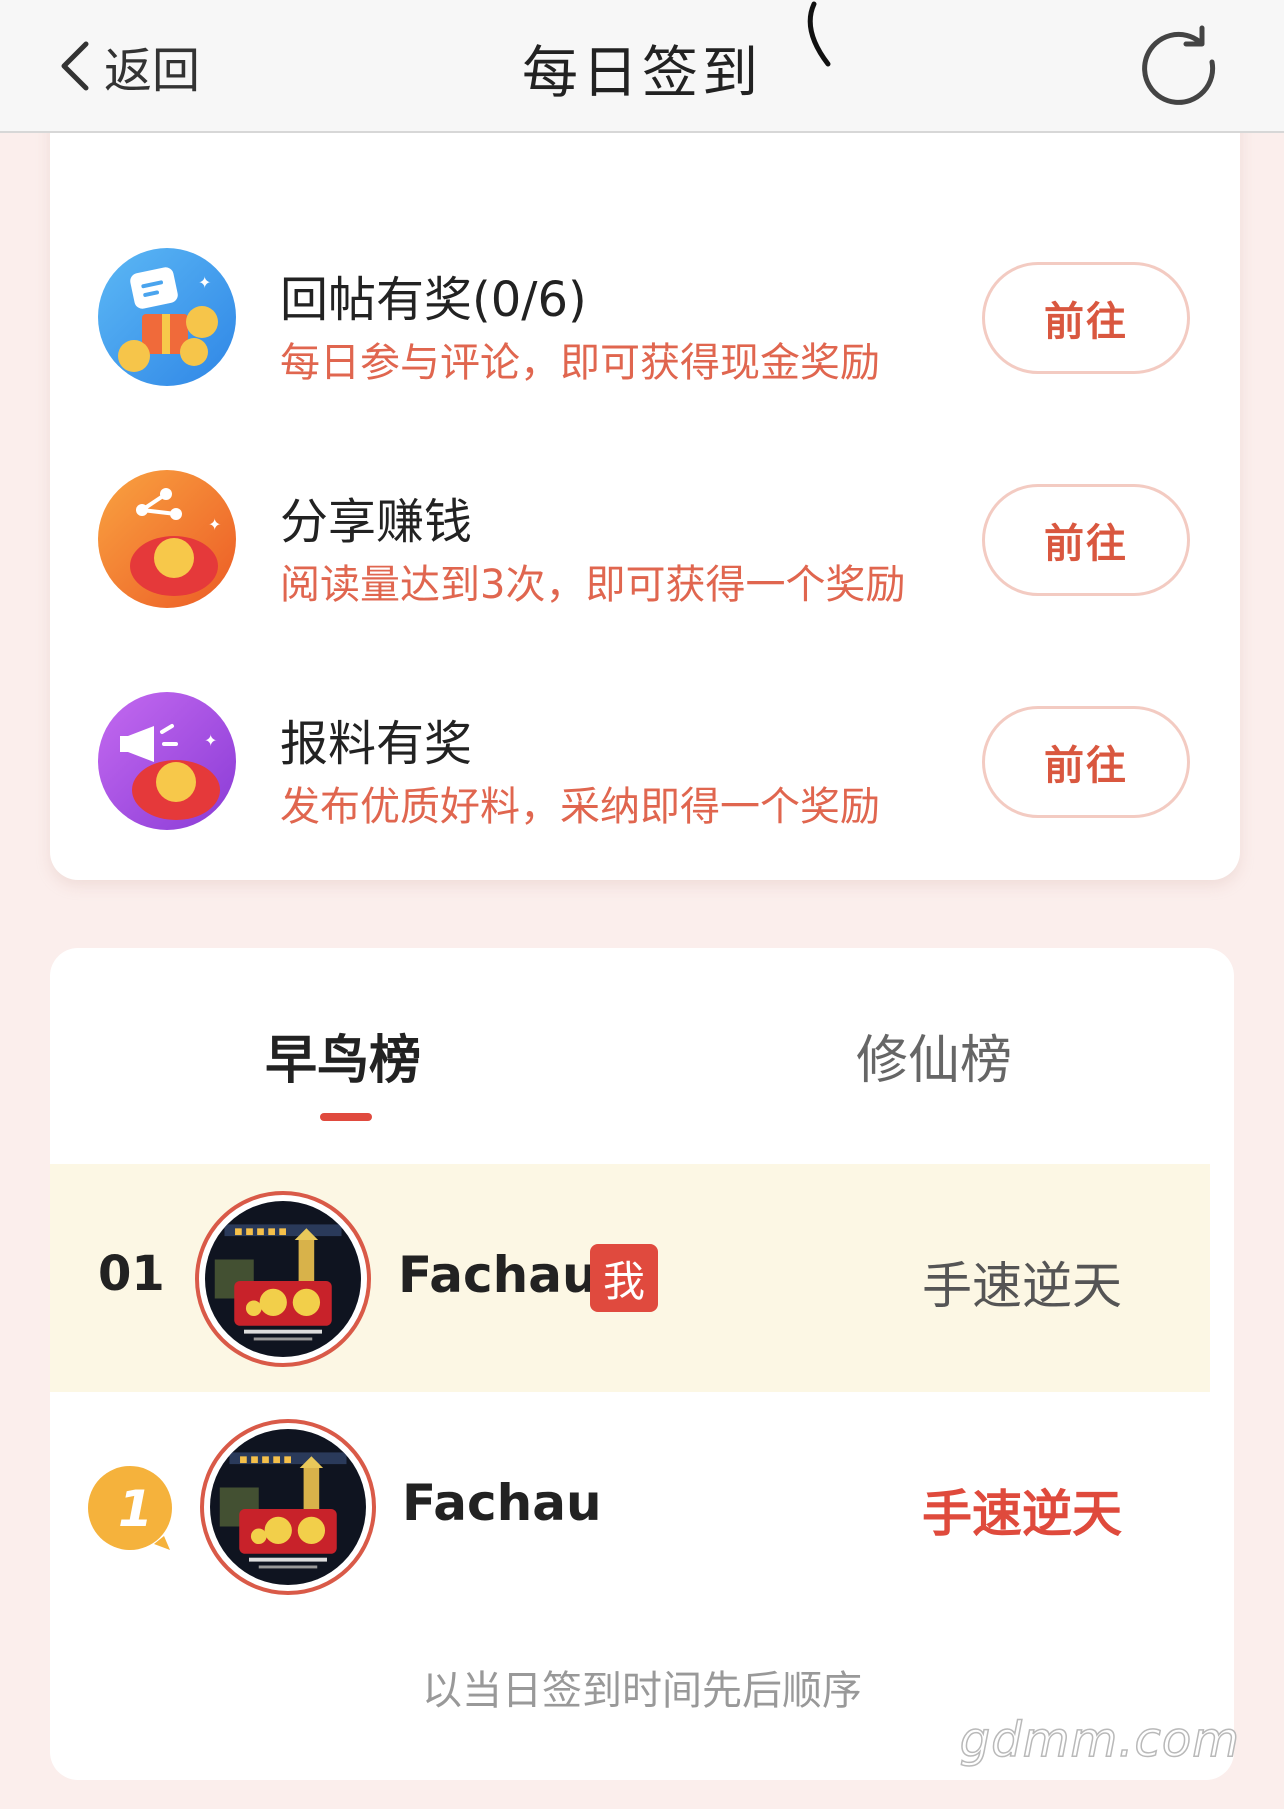  What do you see at coordinates (433, 300) in the screenshot?
I see `task-title: 回帖有奖(0/6)` at bounding box center [433, 300].